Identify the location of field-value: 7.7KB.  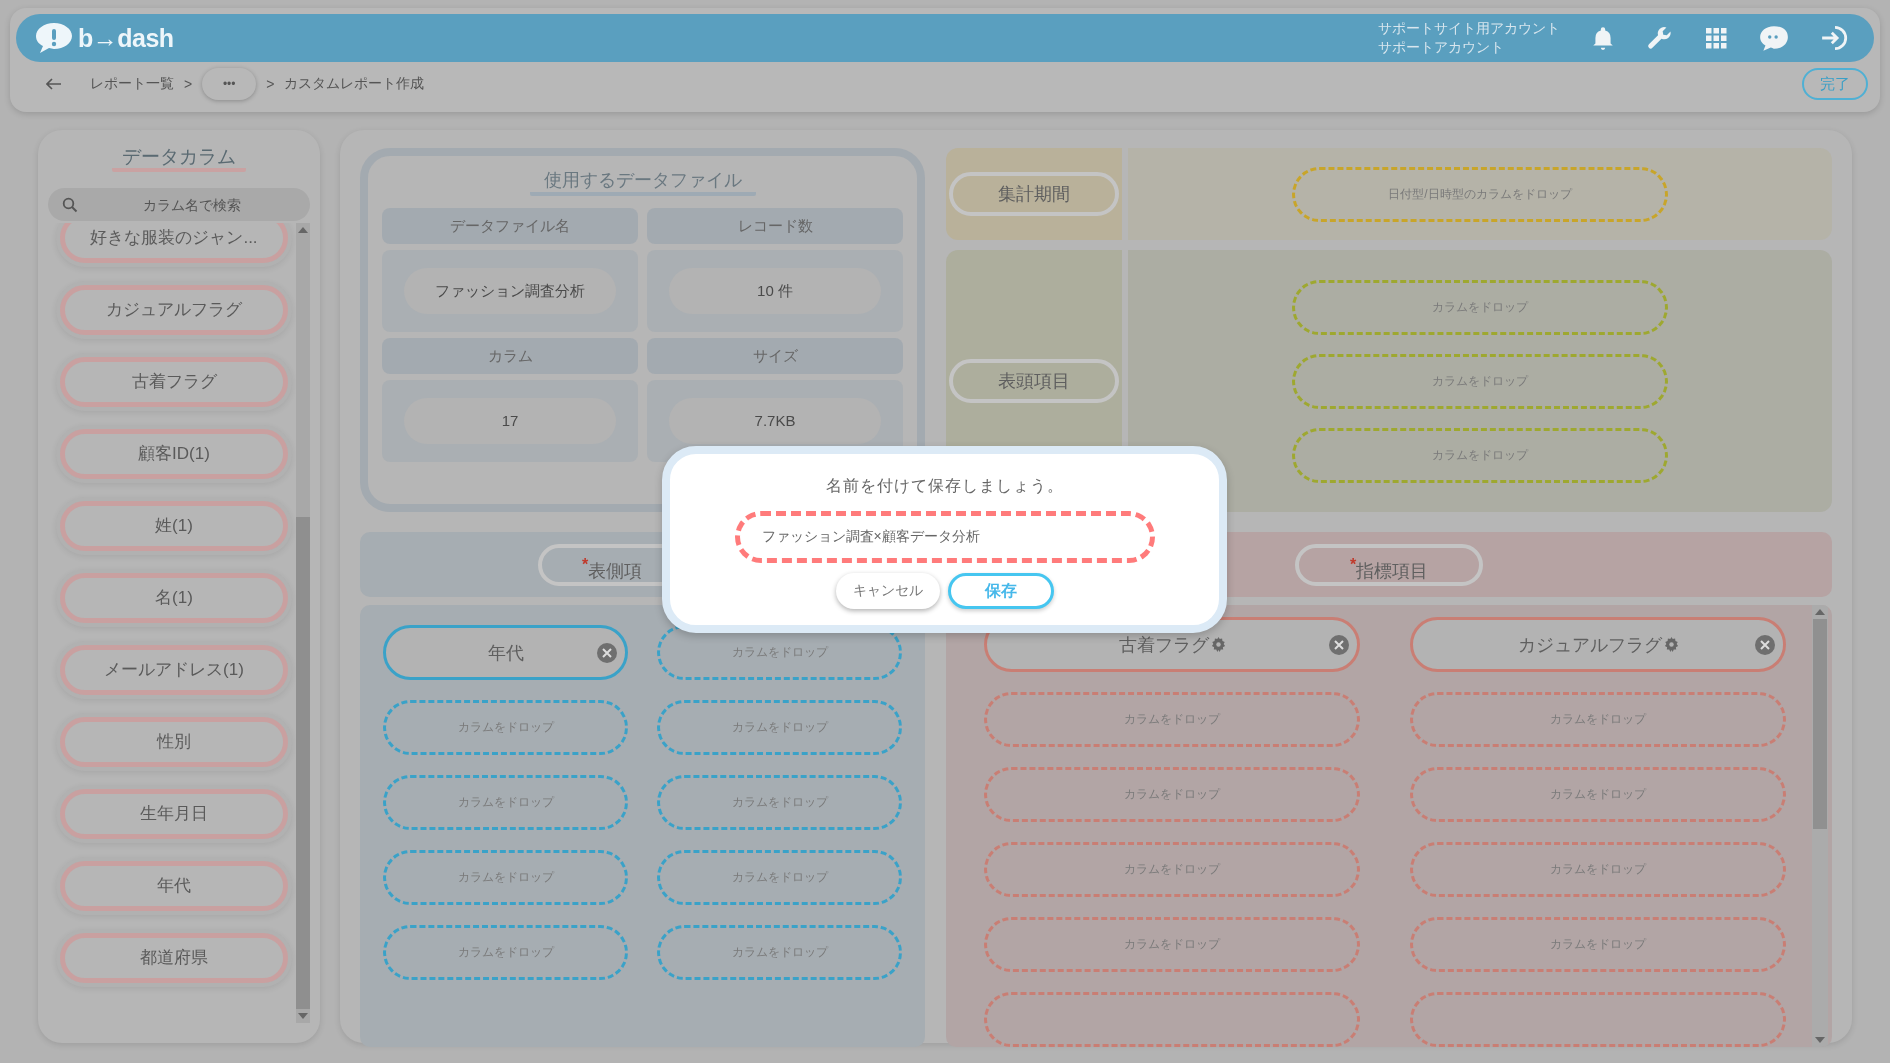
(775, 421).